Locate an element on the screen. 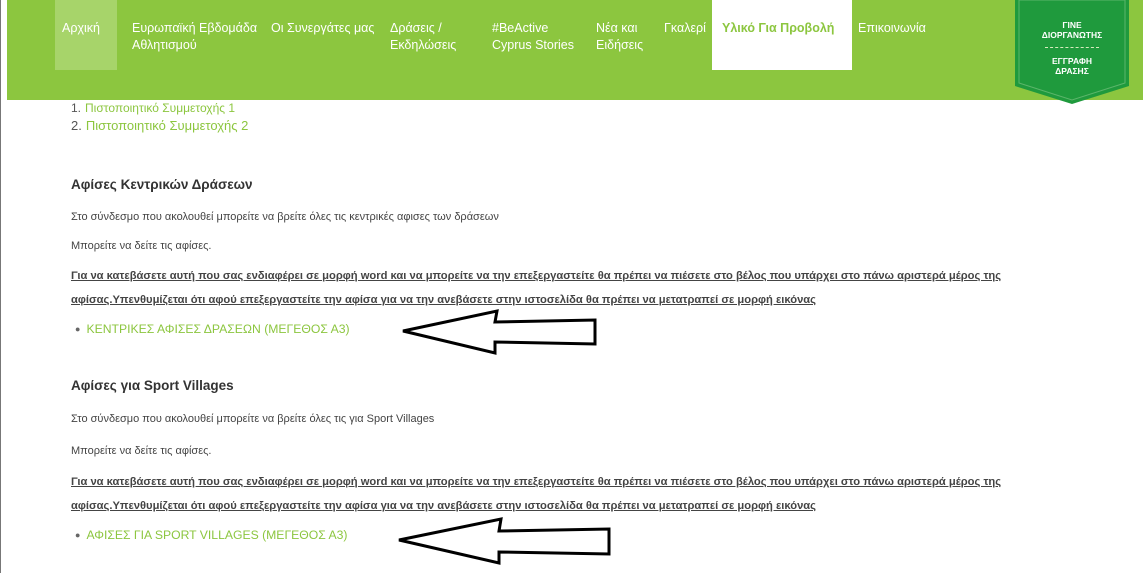 Image resolution: width=1143 pixels, height=573 pixels. become-organizer-badge: ΓΙΝΕ ΔΙΟΡΓΑΝΩΤΗΣ ΕΓΓΡΑΦΗ ΔΡΑΣΗΣ is located at coordinates (1072, 52).